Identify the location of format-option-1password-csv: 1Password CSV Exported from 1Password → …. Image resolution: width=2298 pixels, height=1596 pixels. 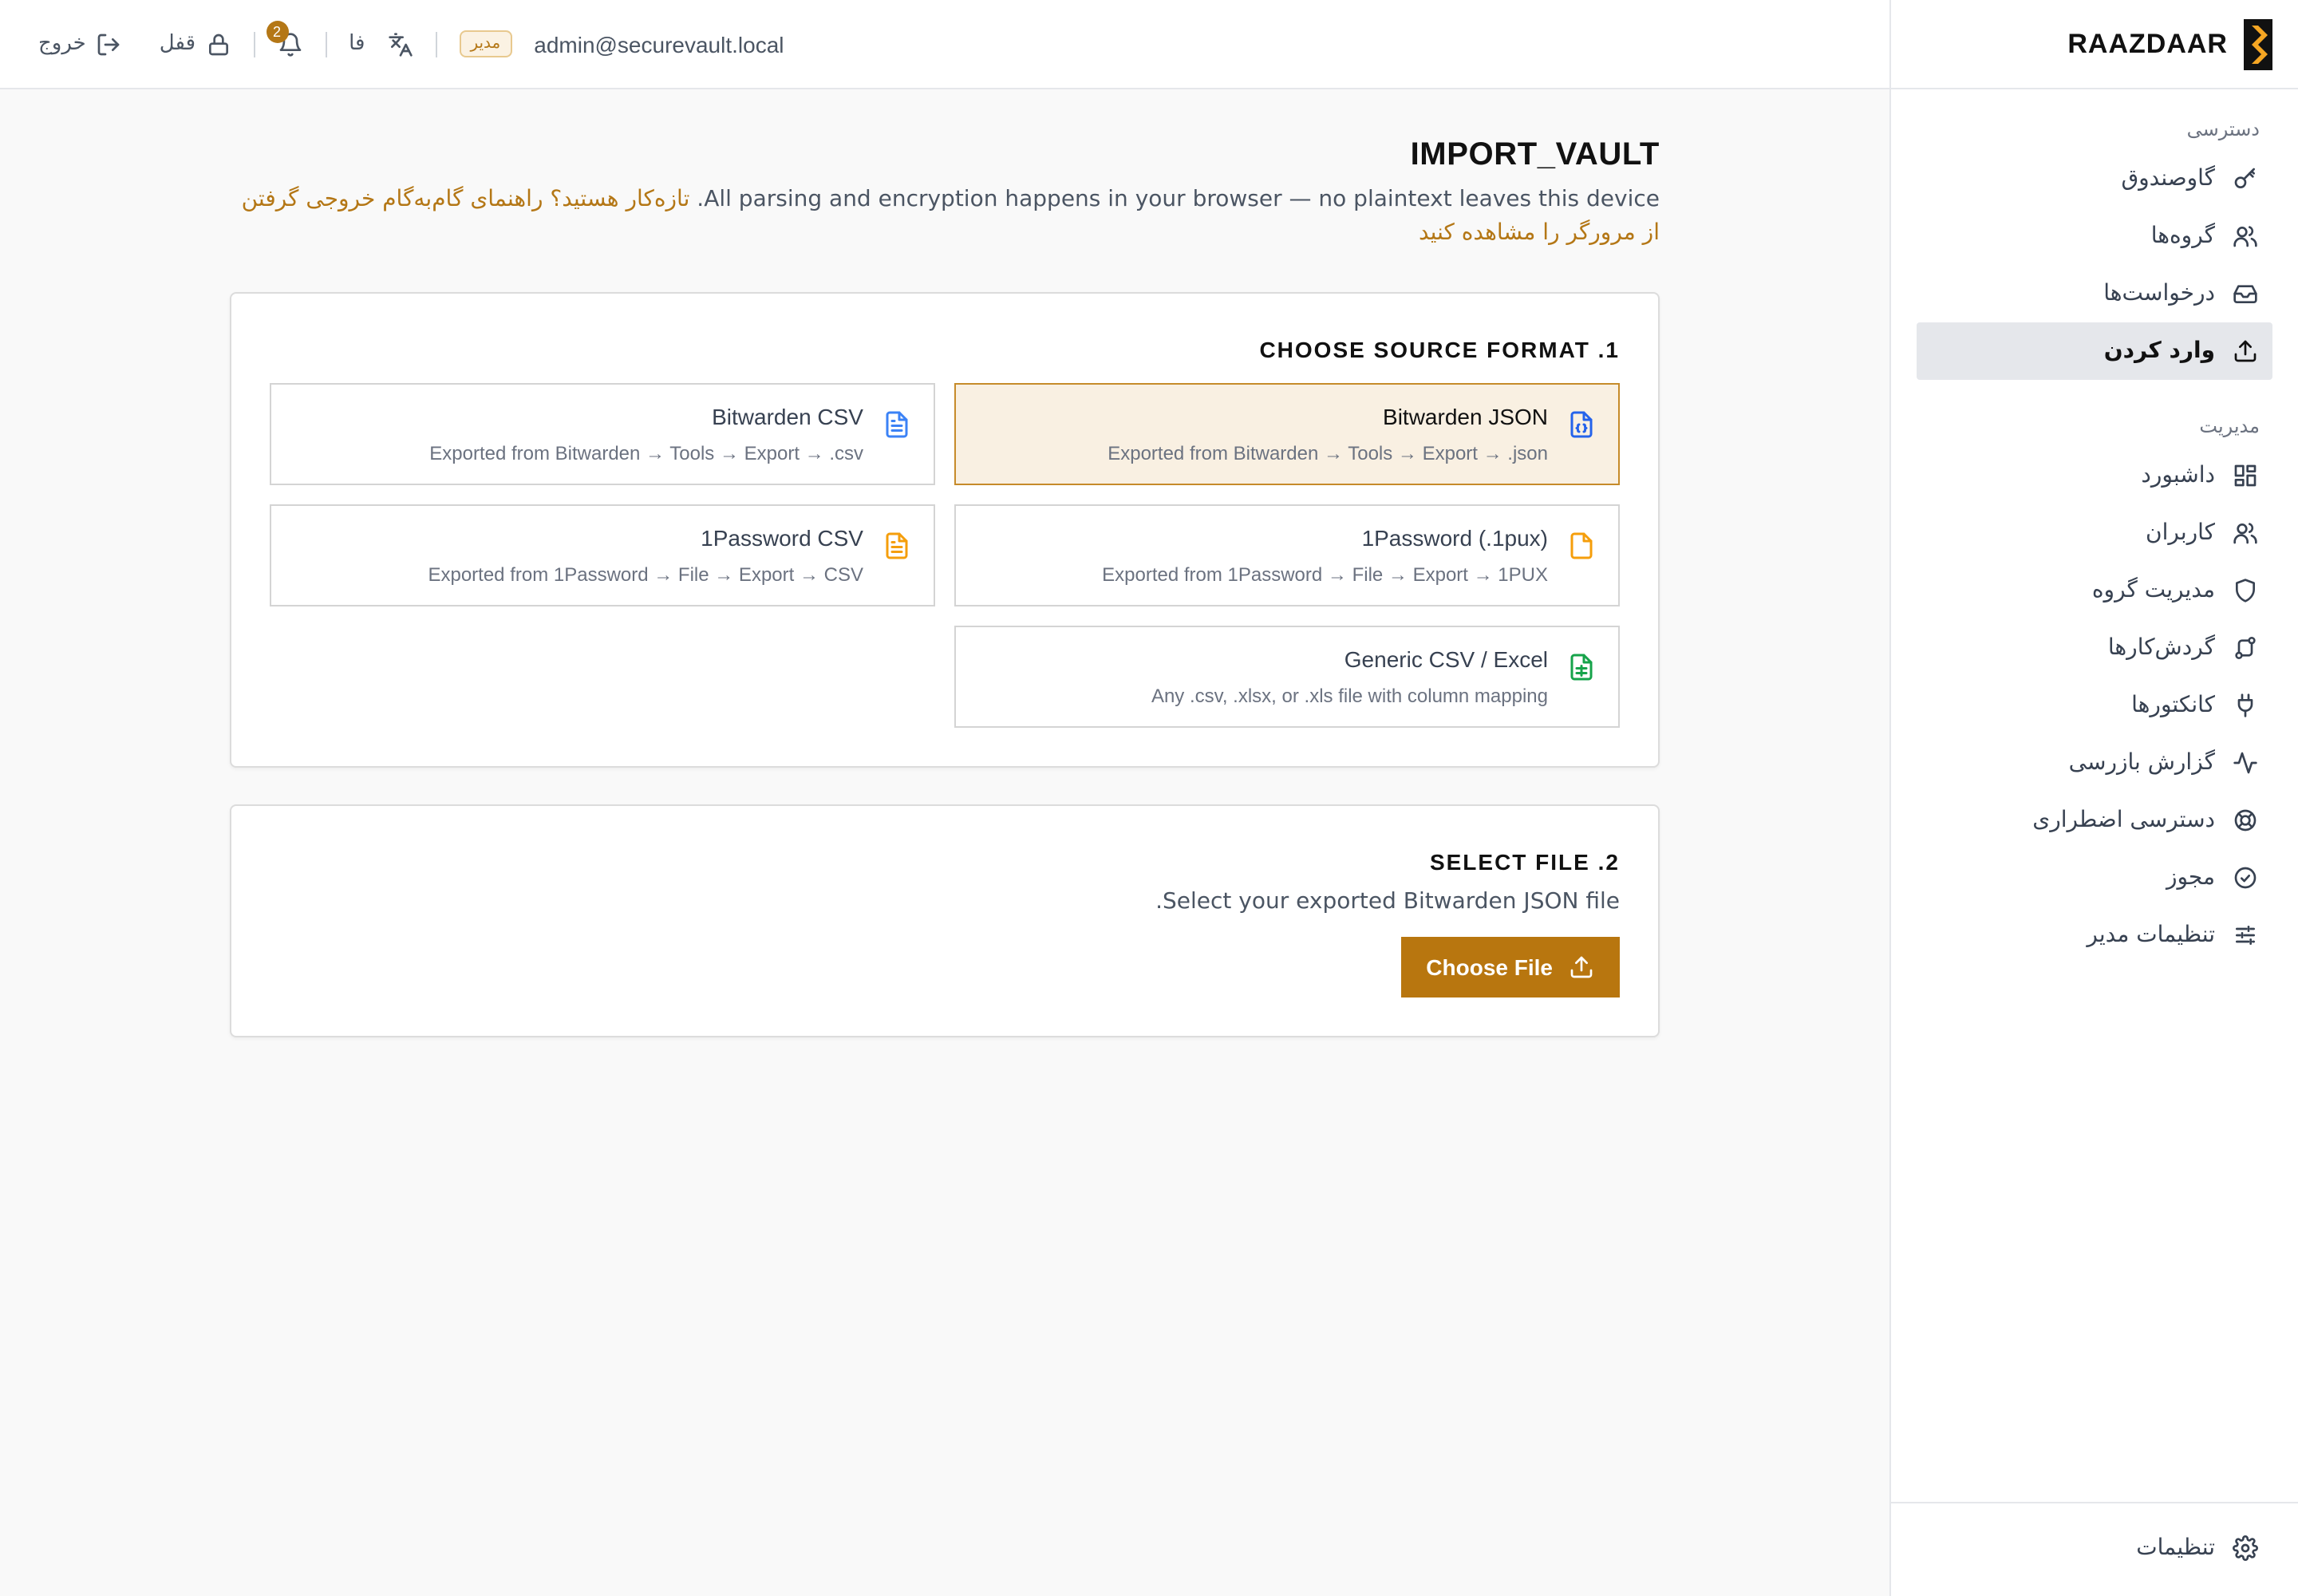
(602, 555).